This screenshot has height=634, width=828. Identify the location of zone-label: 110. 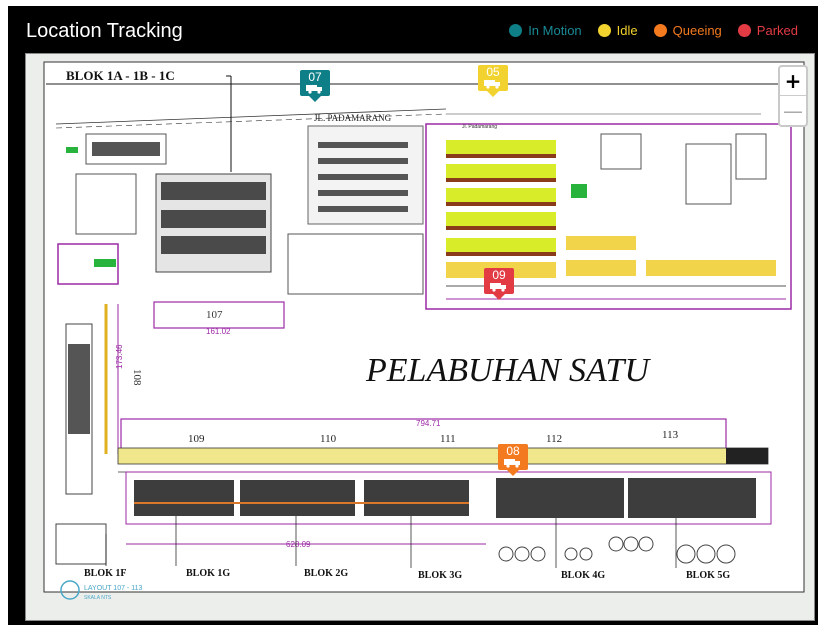
(328, 439).